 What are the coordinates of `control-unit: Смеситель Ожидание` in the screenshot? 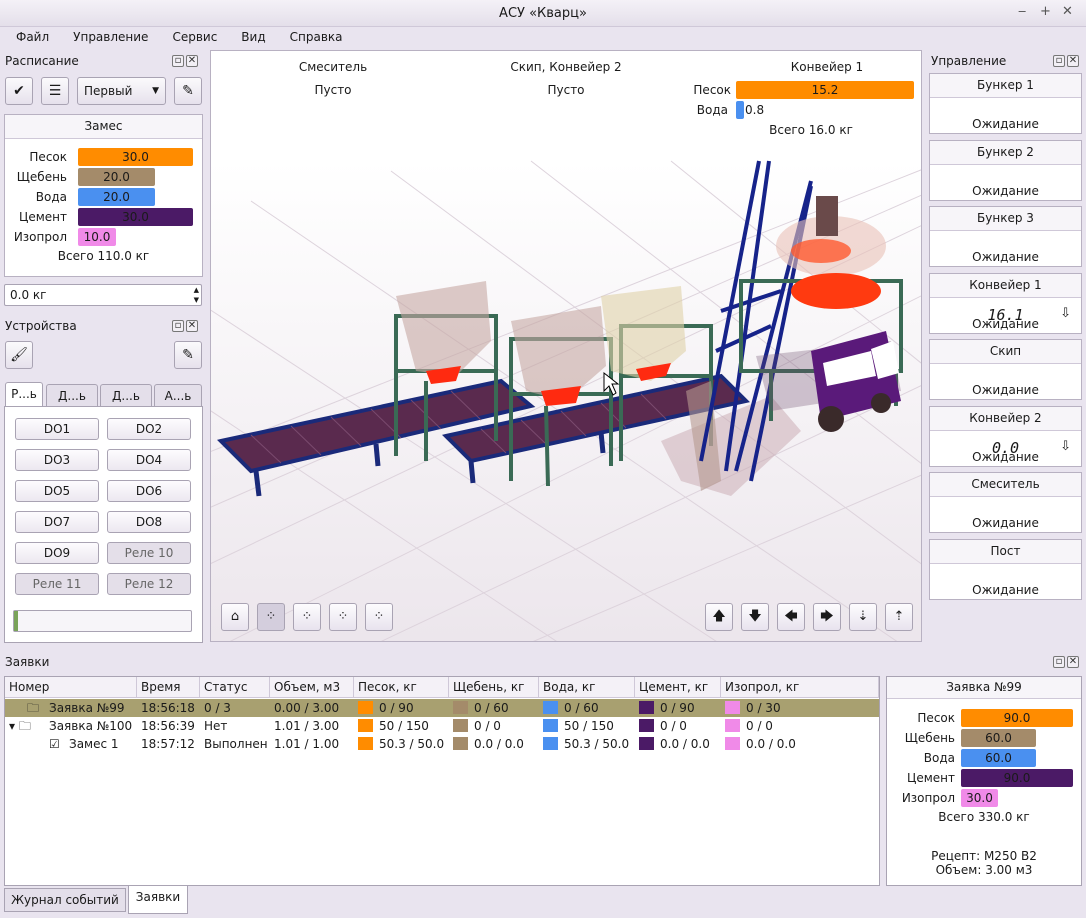 It's located at (1005, 502).